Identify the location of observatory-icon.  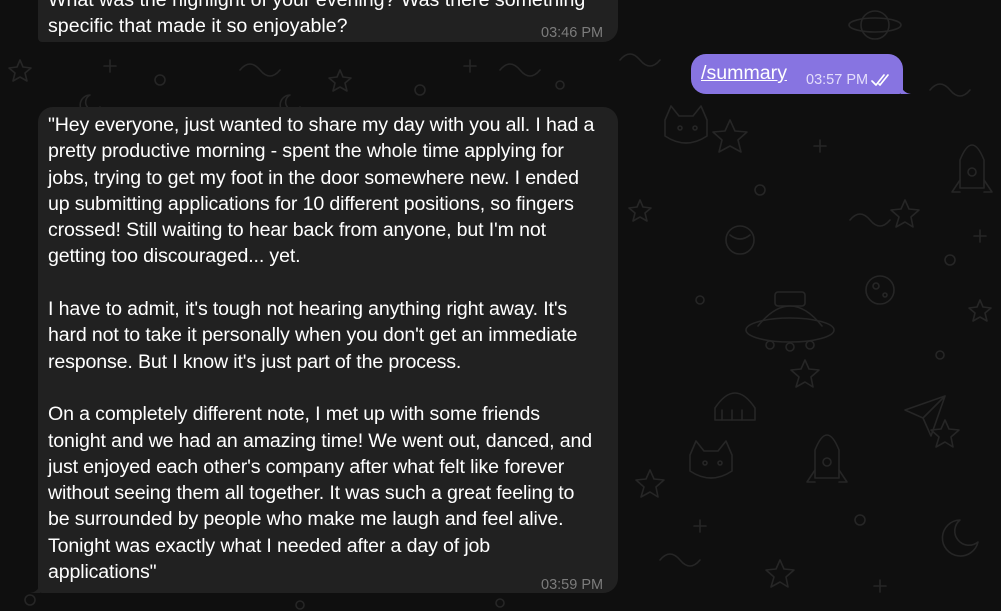
(735, 406).